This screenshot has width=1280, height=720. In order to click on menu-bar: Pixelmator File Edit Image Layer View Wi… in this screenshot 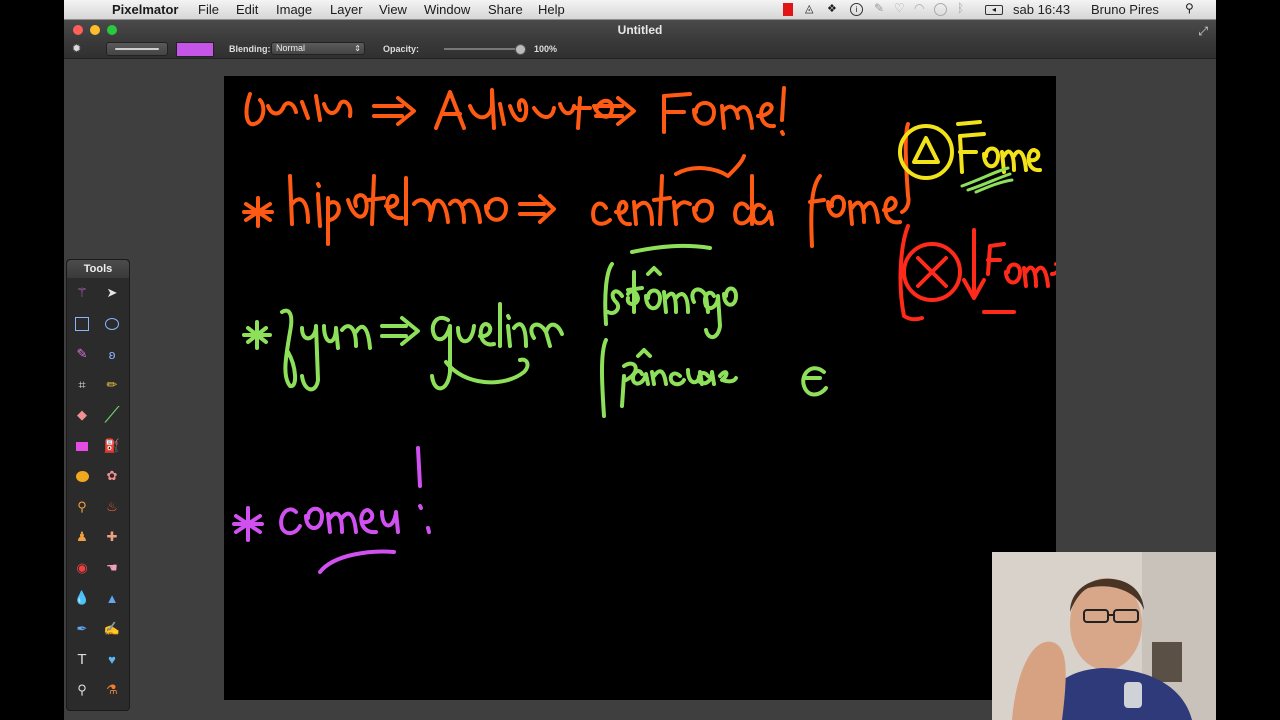, I will do `click(640, 10)`.